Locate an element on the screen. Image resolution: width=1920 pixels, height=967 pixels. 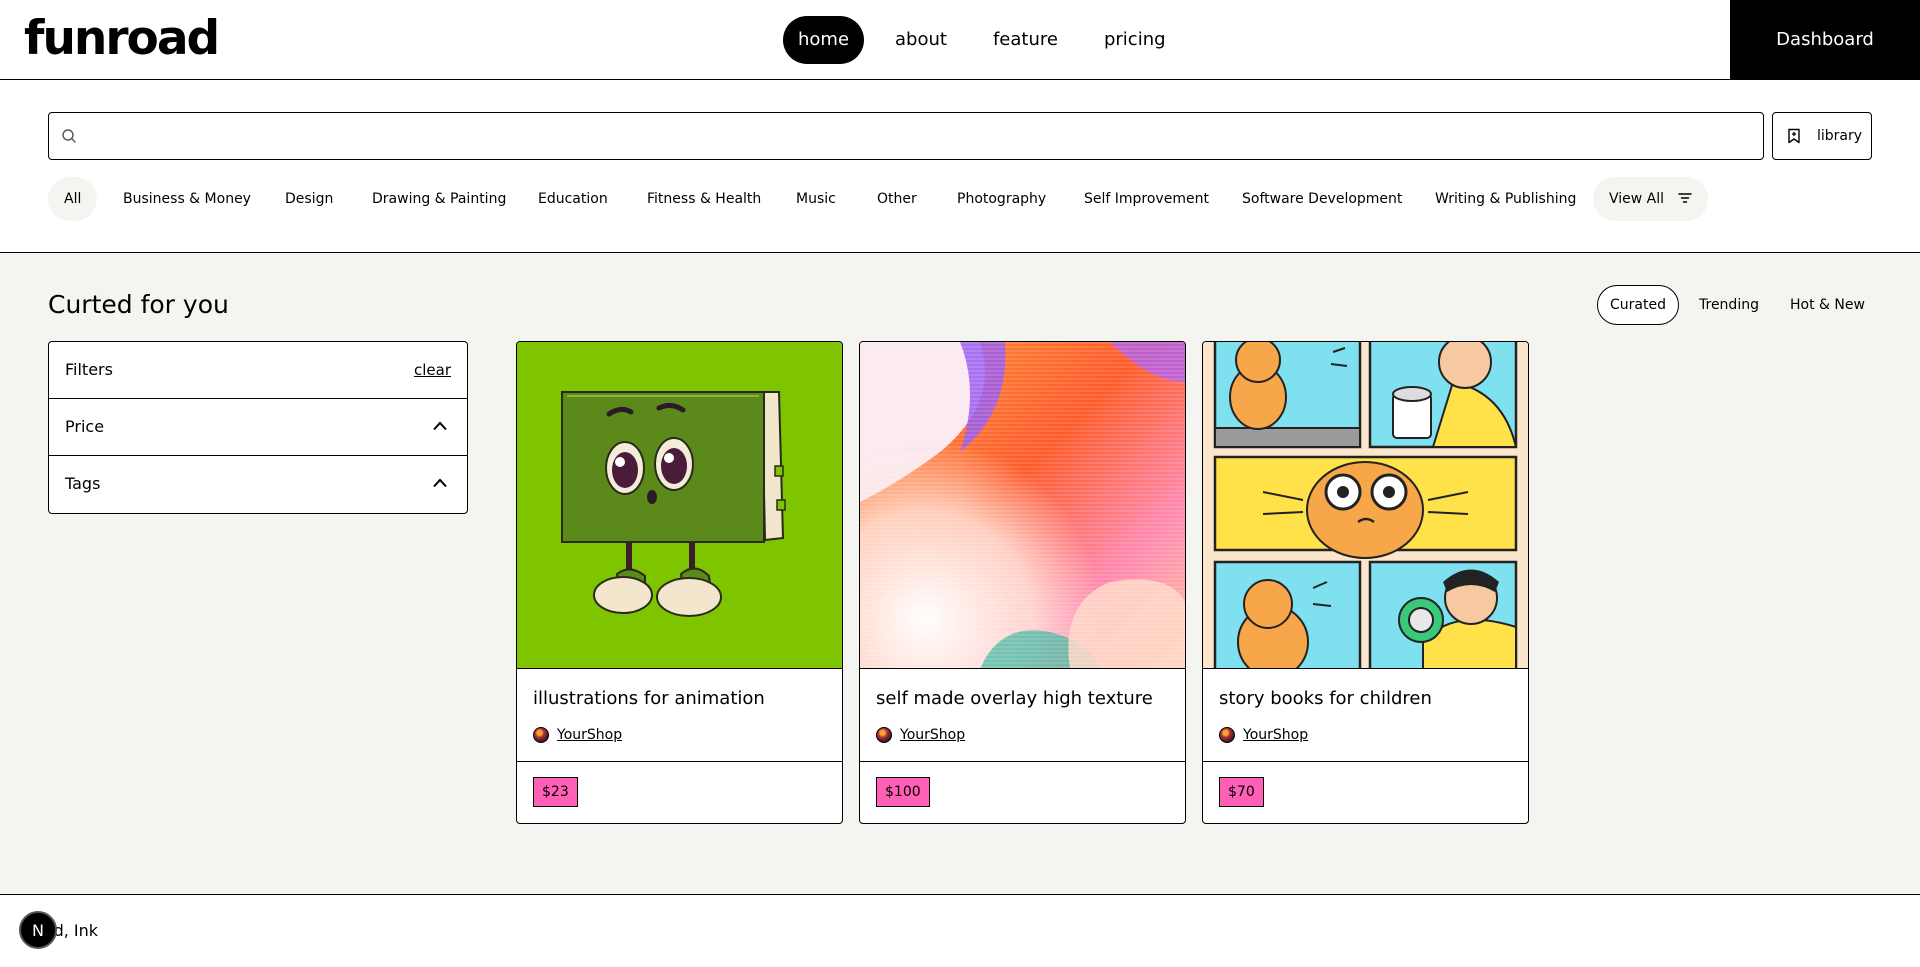
gradient-texture-image is located at coordinates (1022, 505).